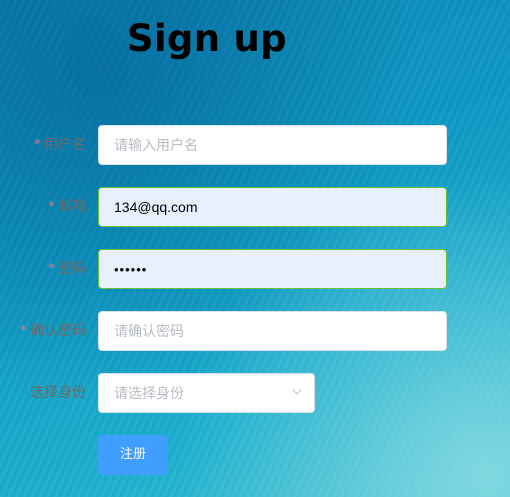 The height and width of the screenshot is (497, 510). Describe the element at coordinates (133, 455) in the screenshot. I see `register-button: 注册` at that location.